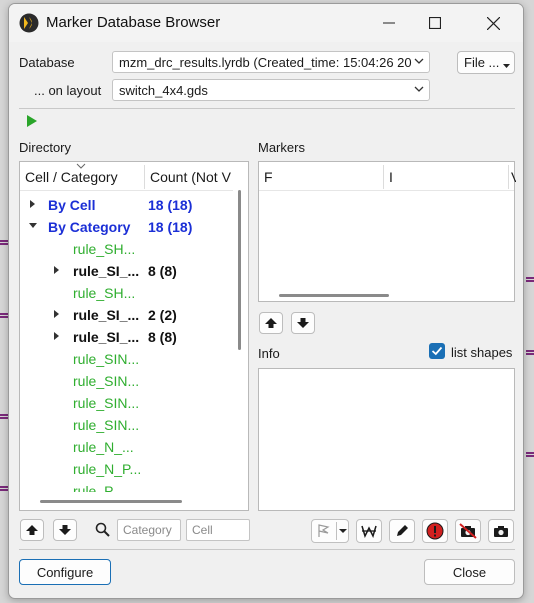  Describe the element at coordinates (32, 121) in the screenshot. I see `run-button` at that location.